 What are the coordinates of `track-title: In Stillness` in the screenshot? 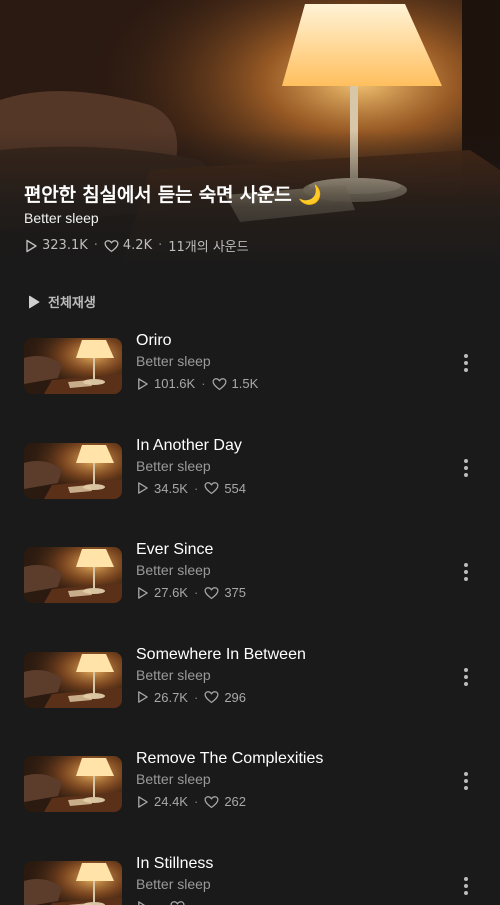 It's located at (175, 863).